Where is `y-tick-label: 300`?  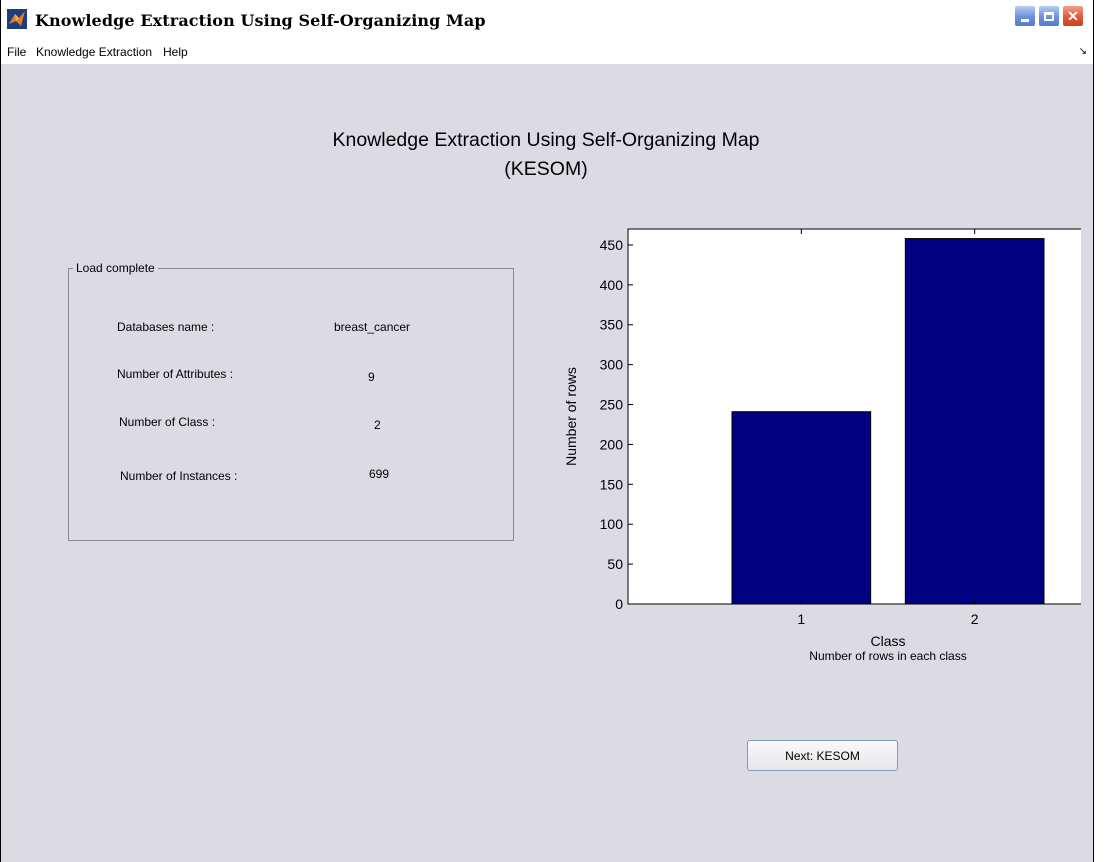
y-tick-label: 300 is located at coordinates (612, 365).